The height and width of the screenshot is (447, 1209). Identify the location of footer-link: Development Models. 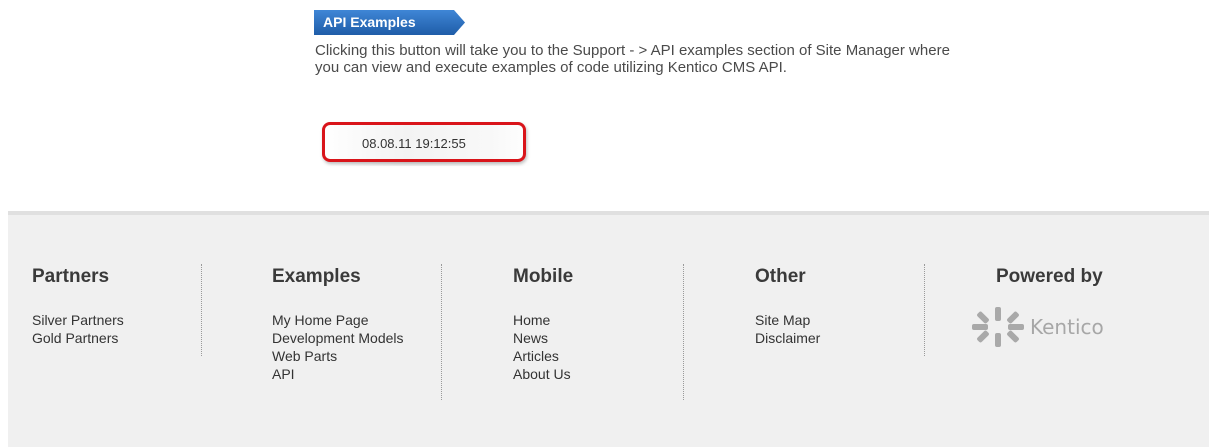
(338, 338).